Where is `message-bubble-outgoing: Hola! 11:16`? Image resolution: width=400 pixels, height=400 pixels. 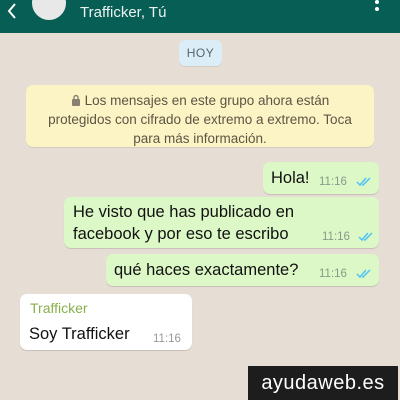
message-bubble-outgoing: Hola! 11:16 is located at coordinates (321, 178).